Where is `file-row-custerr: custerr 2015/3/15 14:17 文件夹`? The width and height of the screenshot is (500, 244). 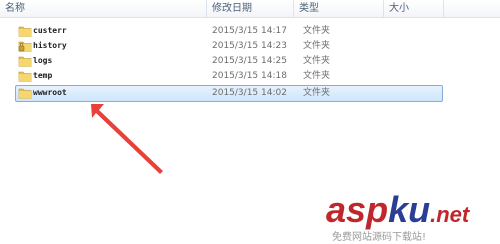
file-row-custerr: custerr 2015/3/15 14:17 文件夹 is located at coordinates (229, 31).